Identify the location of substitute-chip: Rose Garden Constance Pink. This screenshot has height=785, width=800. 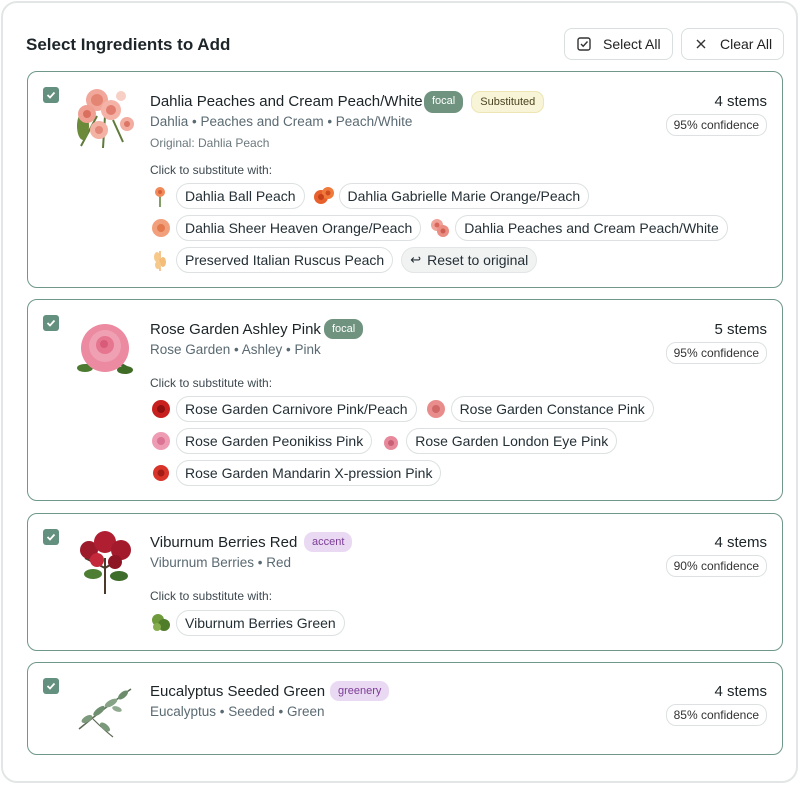
(552, 409).